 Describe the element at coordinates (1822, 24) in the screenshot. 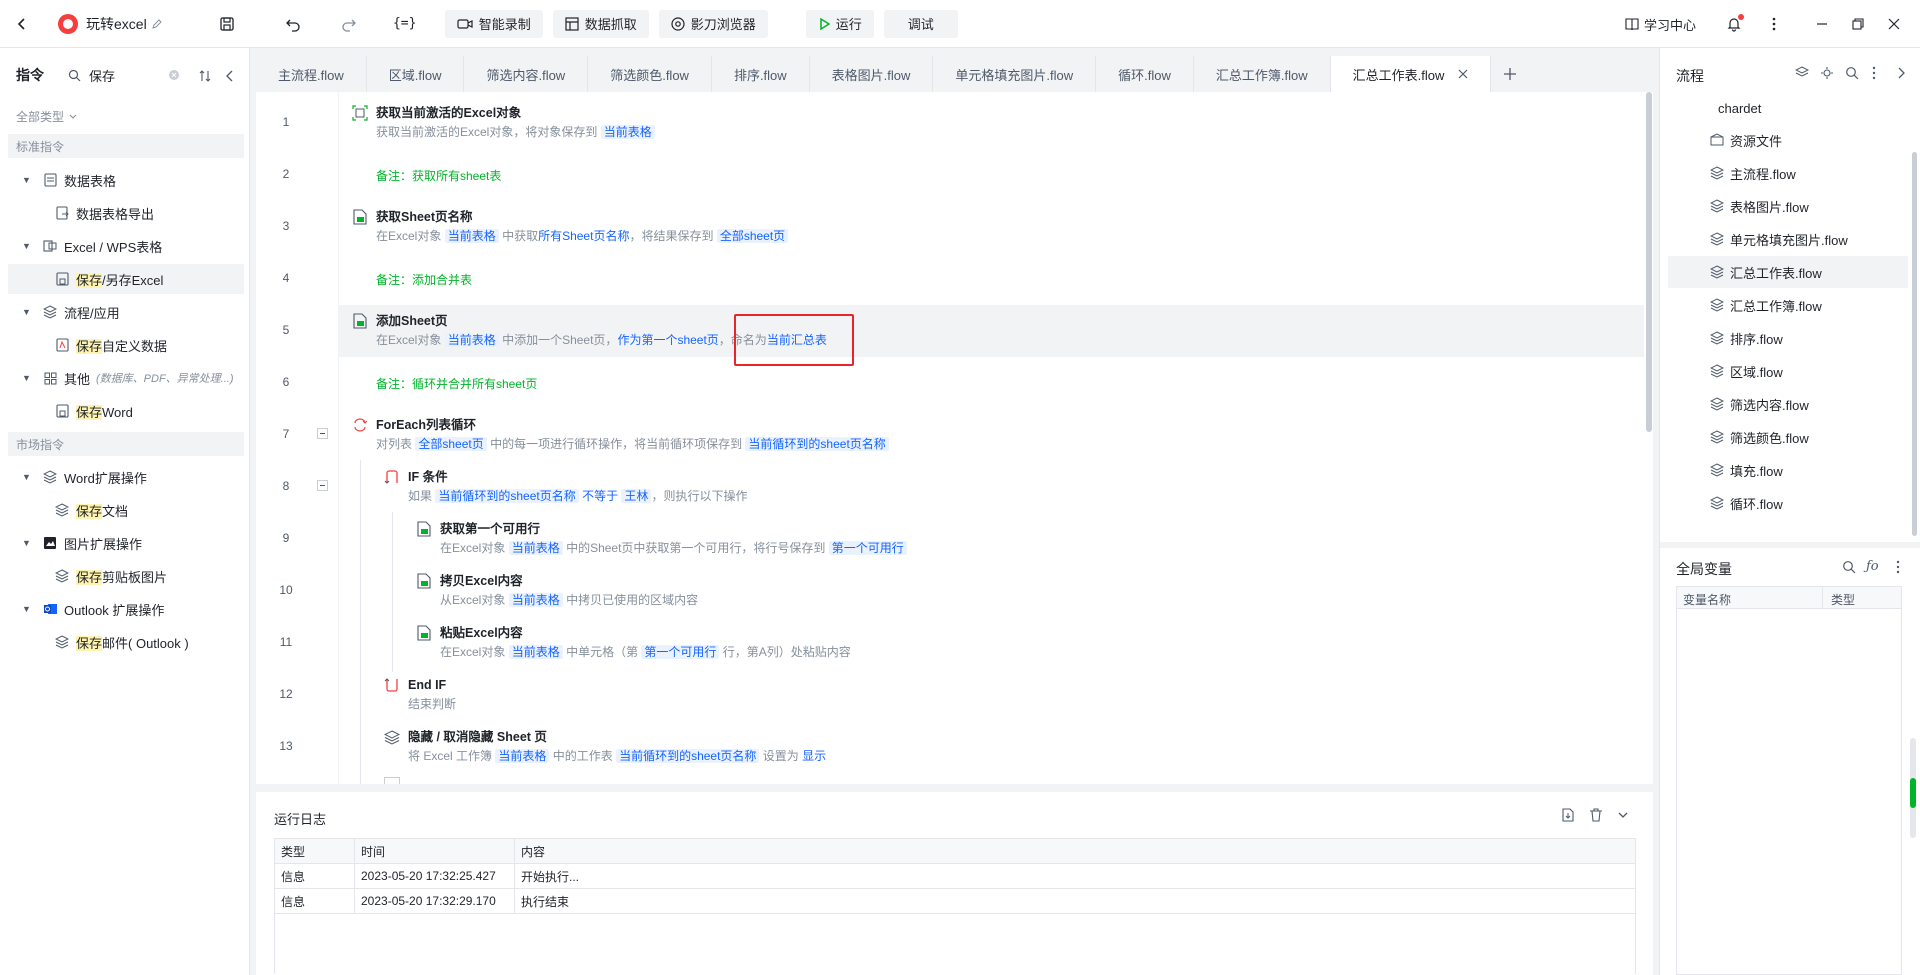

I see `minimize-icon` at that location.